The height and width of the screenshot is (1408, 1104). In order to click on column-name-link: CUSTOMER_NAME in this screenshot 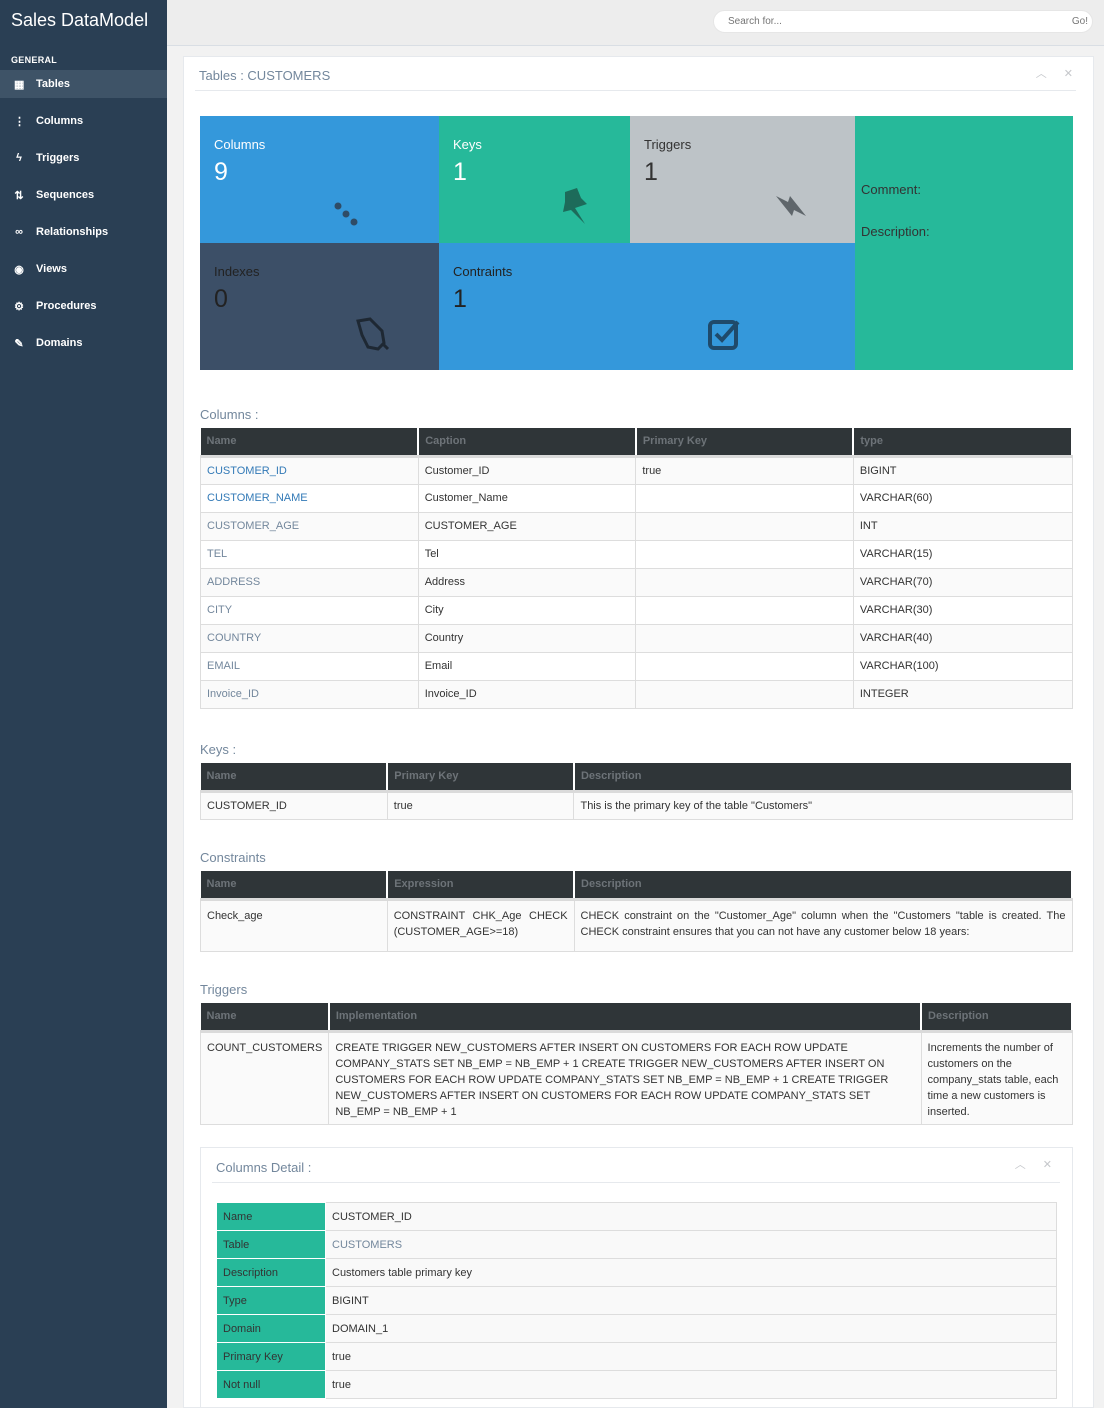, I will do `click(309, 498)`.